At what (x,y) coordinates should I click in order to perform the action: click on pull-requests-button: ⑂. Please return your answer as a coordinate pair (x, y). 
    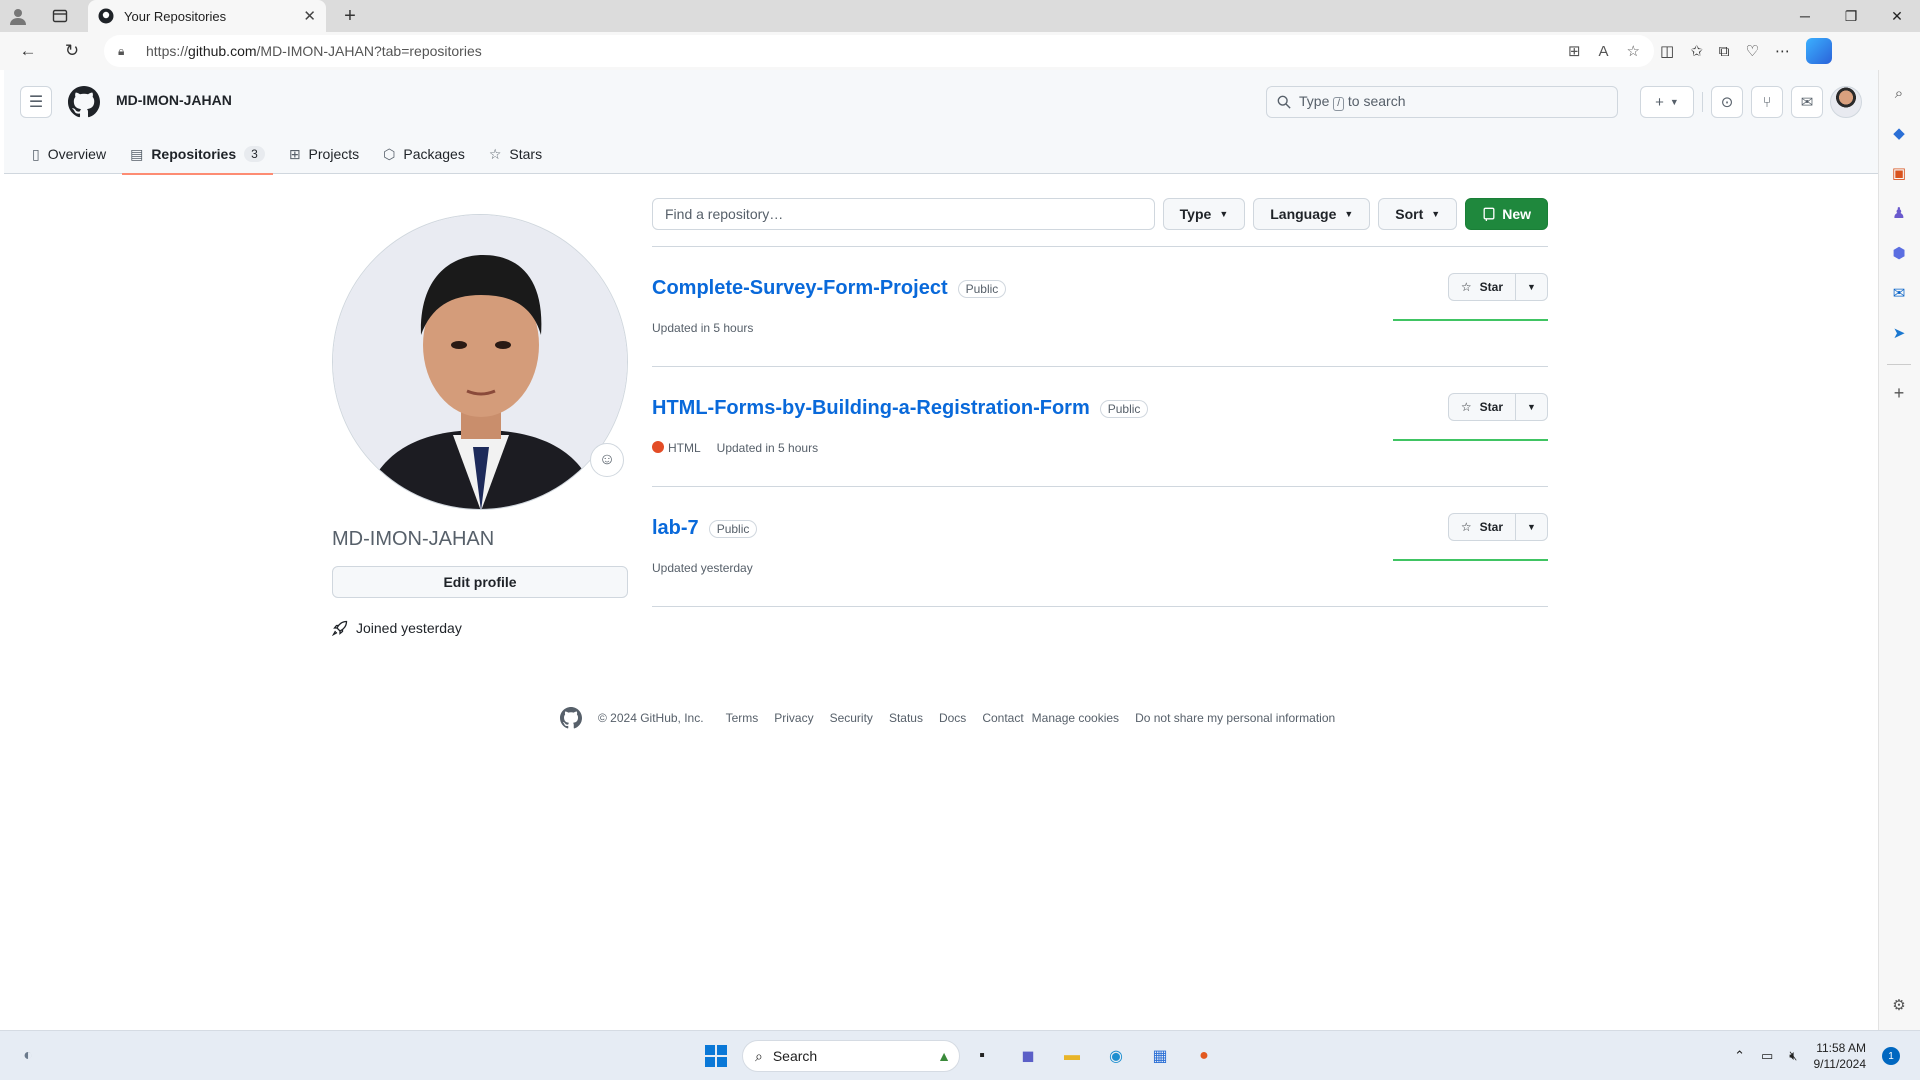
    Looking at the image, I should click on (1767, 102).